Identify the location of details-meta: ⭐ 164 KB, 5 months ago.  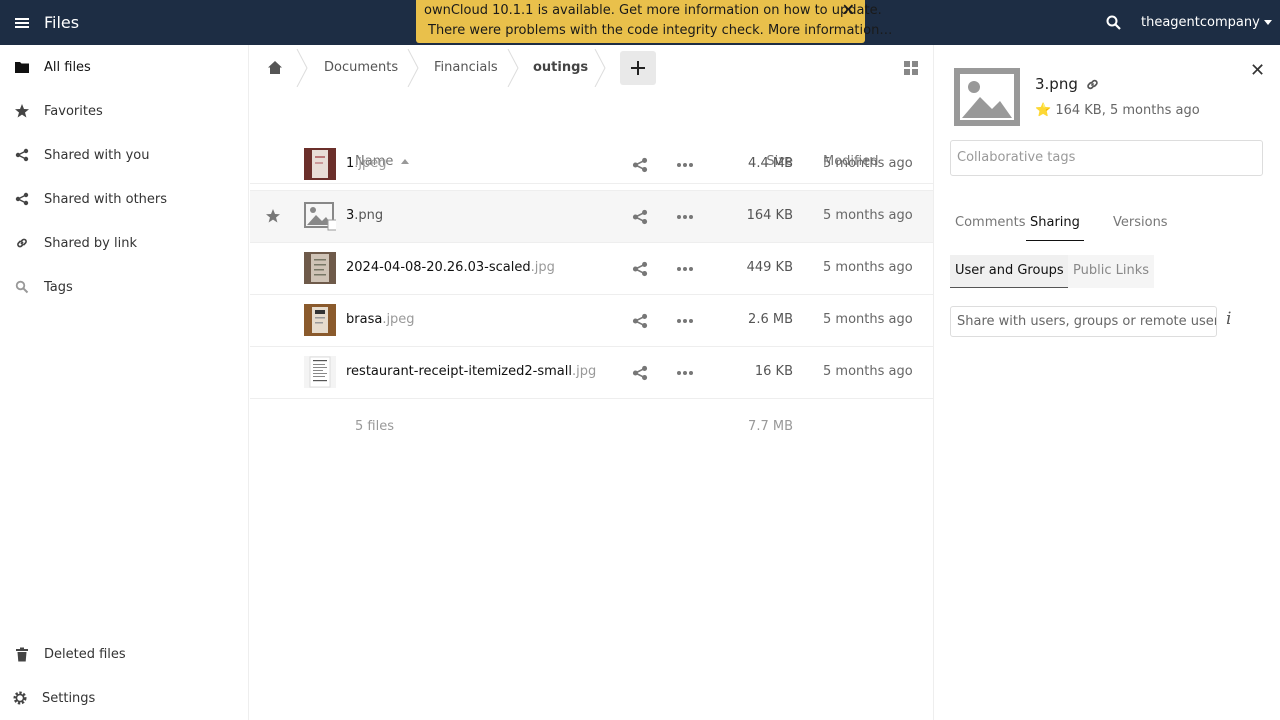
(1117, 110).